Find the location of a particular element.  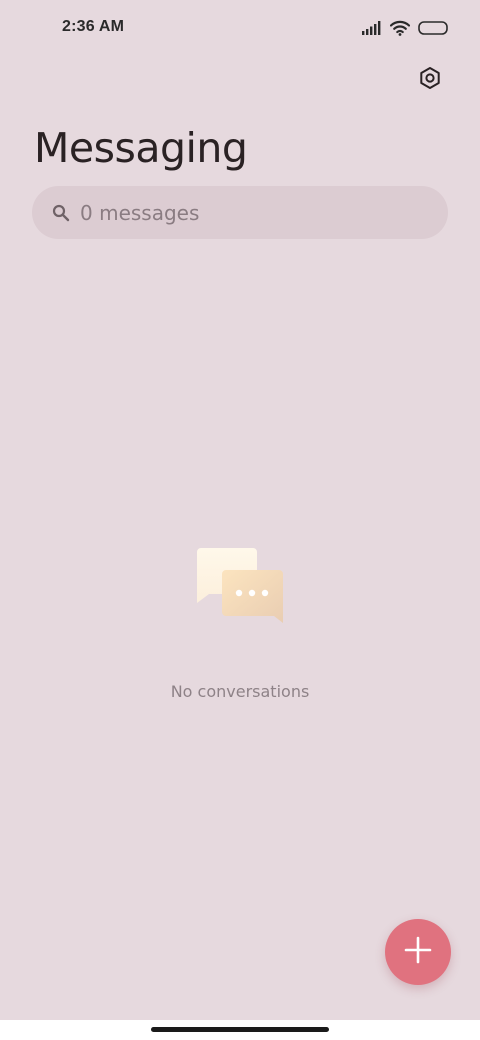

new-conversation-button is located at coordinates (418, 952).